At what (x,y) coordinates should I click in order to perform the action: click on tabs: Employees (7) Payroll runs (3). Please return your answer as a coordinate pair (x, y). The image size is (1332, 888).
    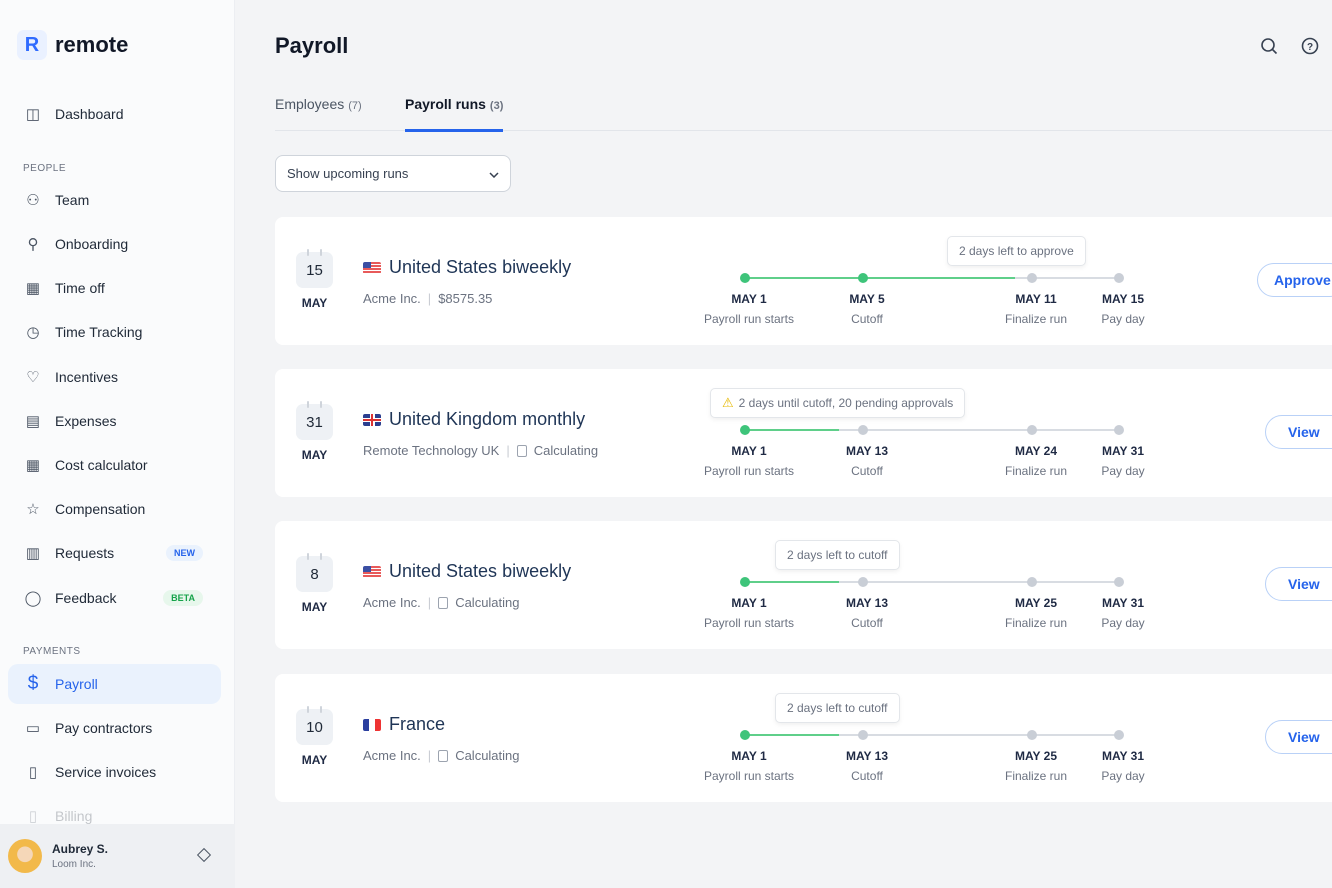
    Looking at the image, I should click on (803, 114).